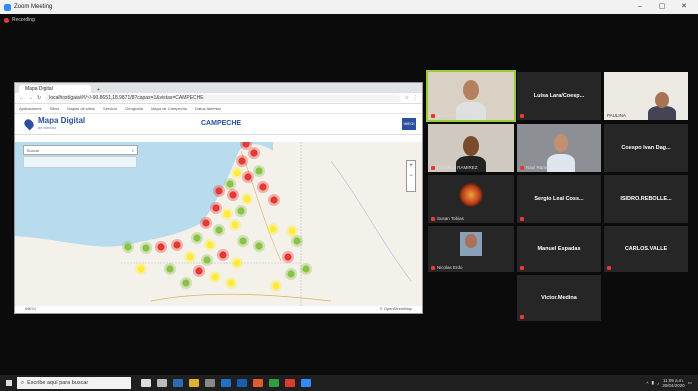 This screenshot has width=698, height=391. What do you see at coordinates (133, 150) in the screenshot?
I see `search-icon: ⌕` at bounding box center [133, 150].